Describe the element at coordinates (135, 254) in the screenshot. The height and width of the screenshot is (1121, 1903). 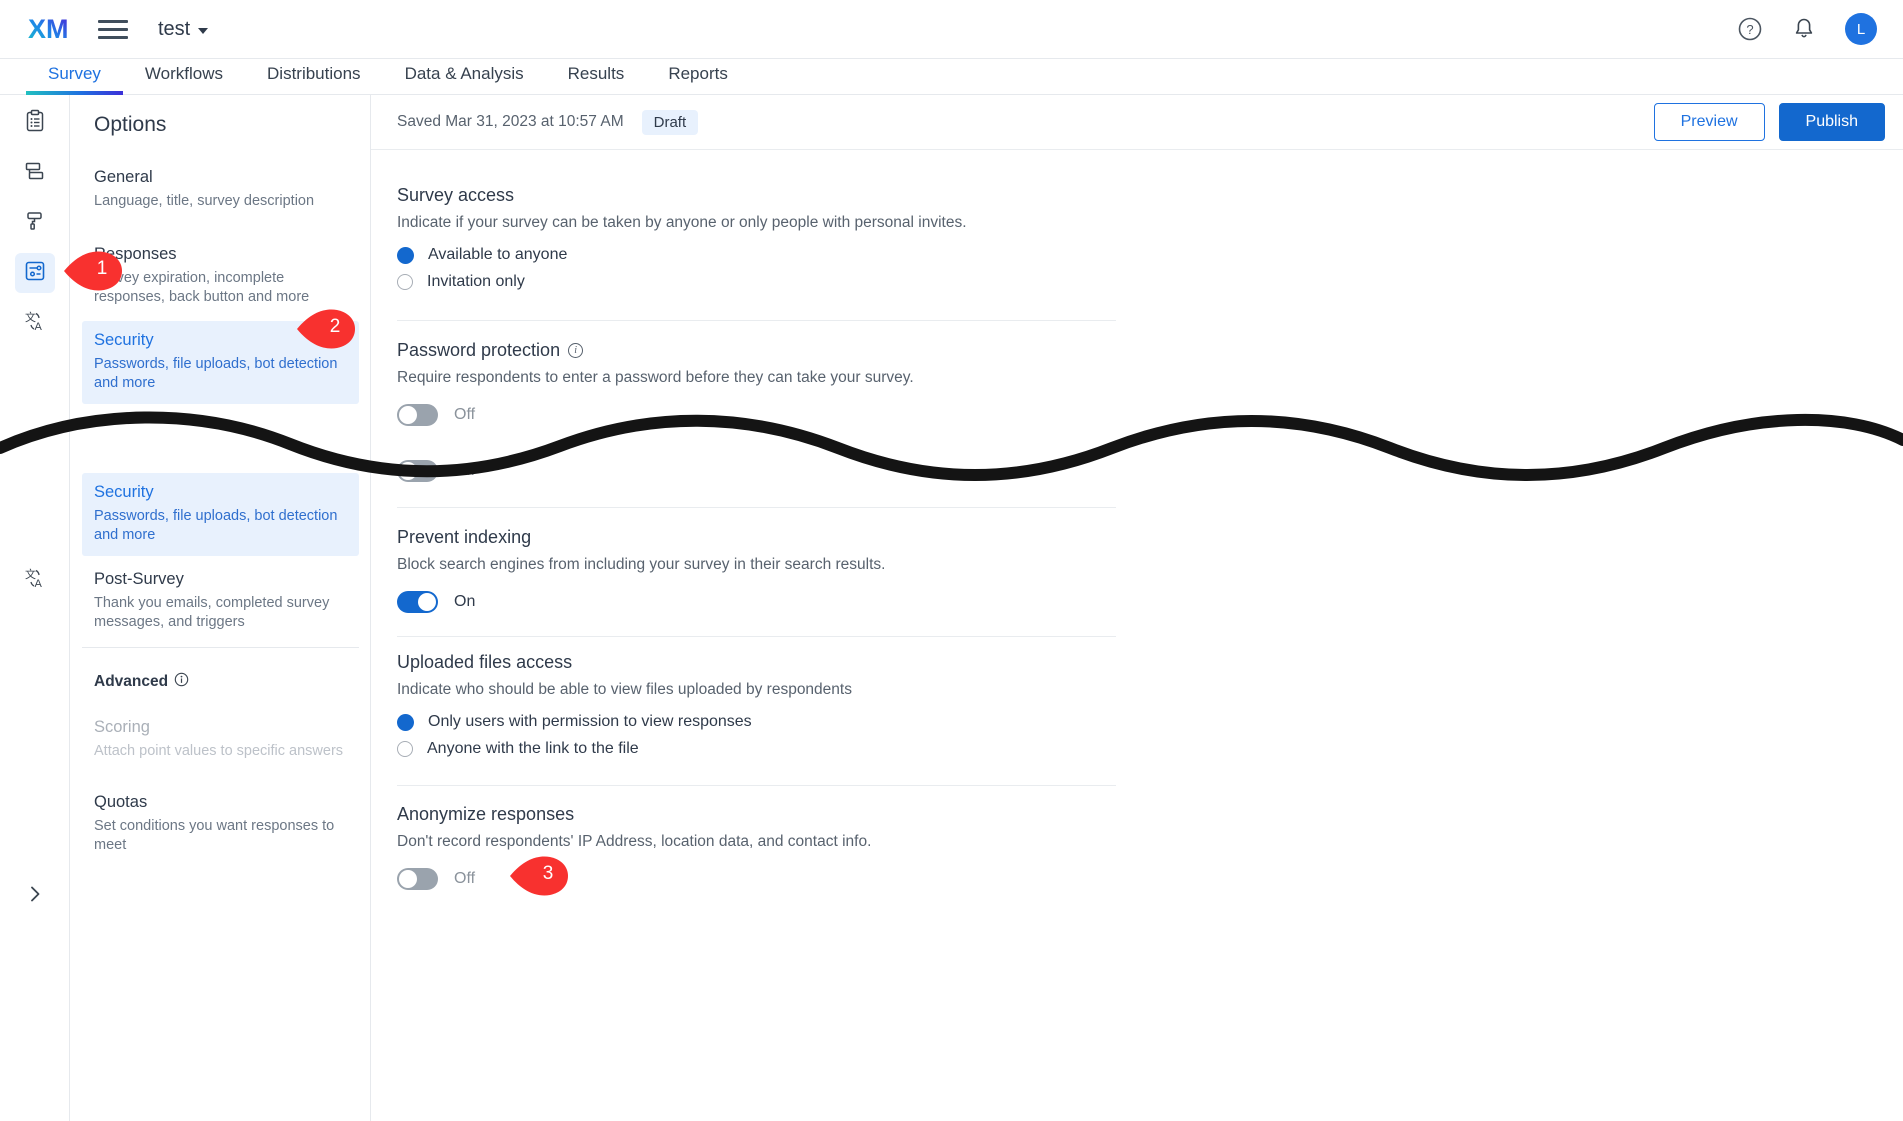
I see `options-item-title: Responses` at that location.